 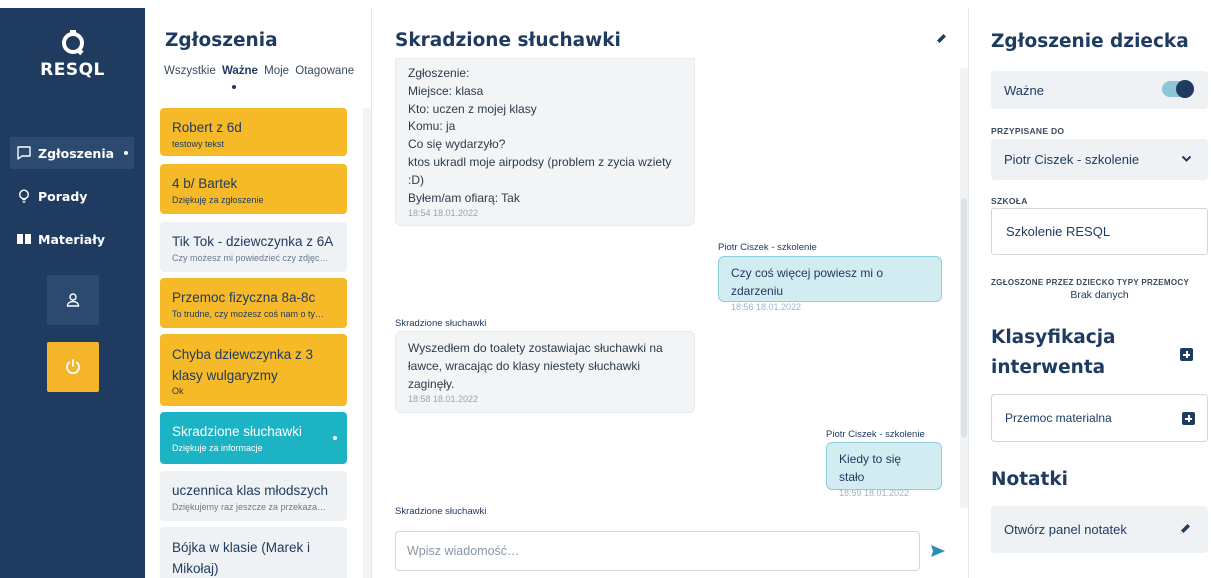 What do you see at coordinates (260, 71) in the screenshot?
I see `report-filters: Wszystkie Ważne Moje Otagowane` at bounding box center [260, 71].